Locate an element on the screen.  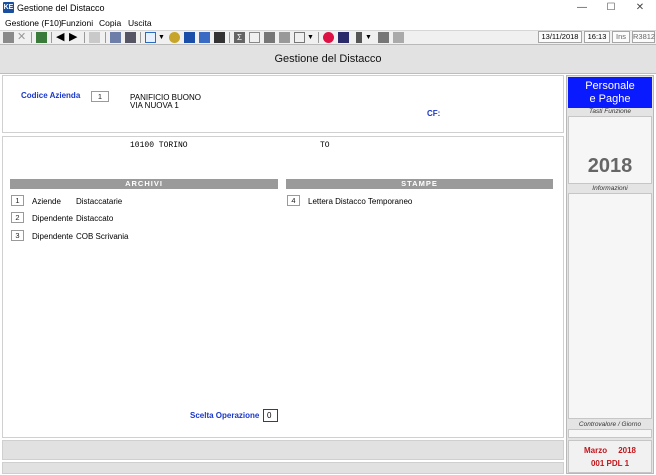
archivi-item-1-extra: Distaccatarie is located at coordinates (99, 201).